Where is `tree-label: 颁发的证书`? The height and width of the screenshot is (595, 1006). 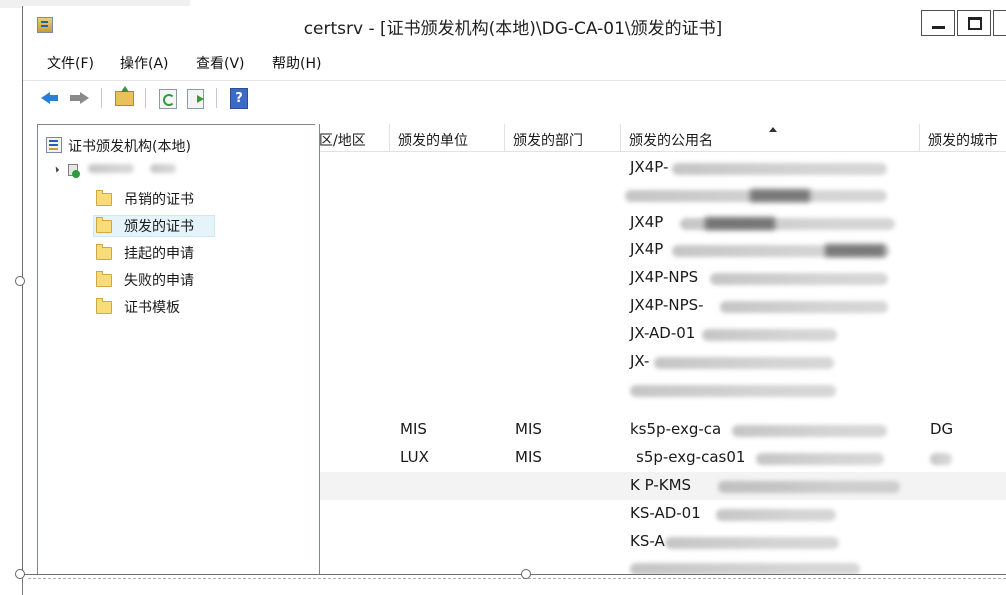 tree-label: 颁发的证书 is located at coordinates (159, 227).